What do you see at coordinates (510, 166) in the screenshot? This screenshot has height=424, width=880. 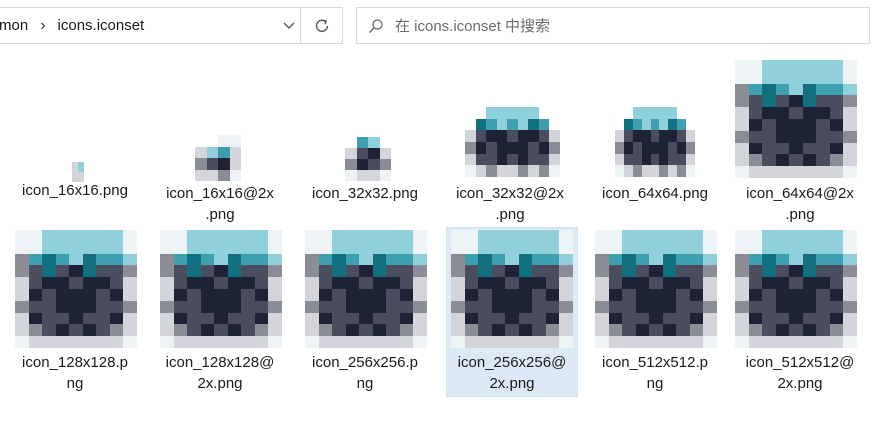 I see `file-item: icon_32x32@2x .png` at bounding box center [510, 166].